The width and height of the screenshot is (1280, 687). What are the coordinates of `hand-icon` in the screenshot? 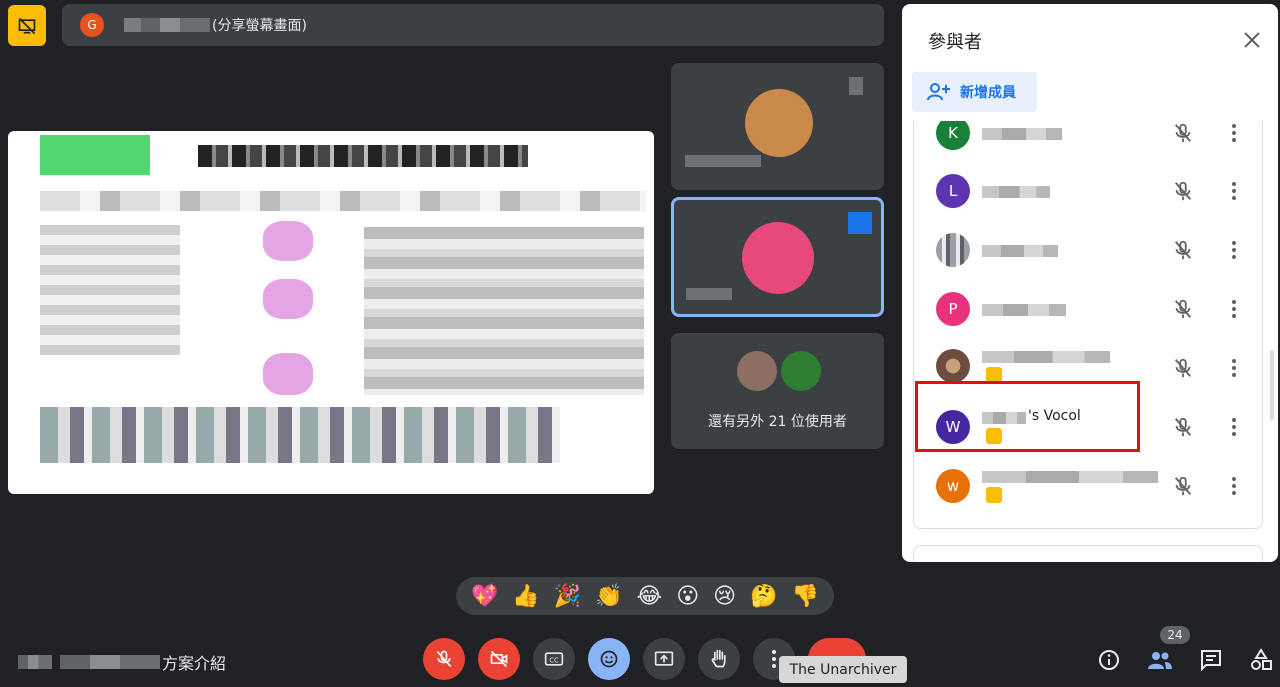 It's located at (718, 658).